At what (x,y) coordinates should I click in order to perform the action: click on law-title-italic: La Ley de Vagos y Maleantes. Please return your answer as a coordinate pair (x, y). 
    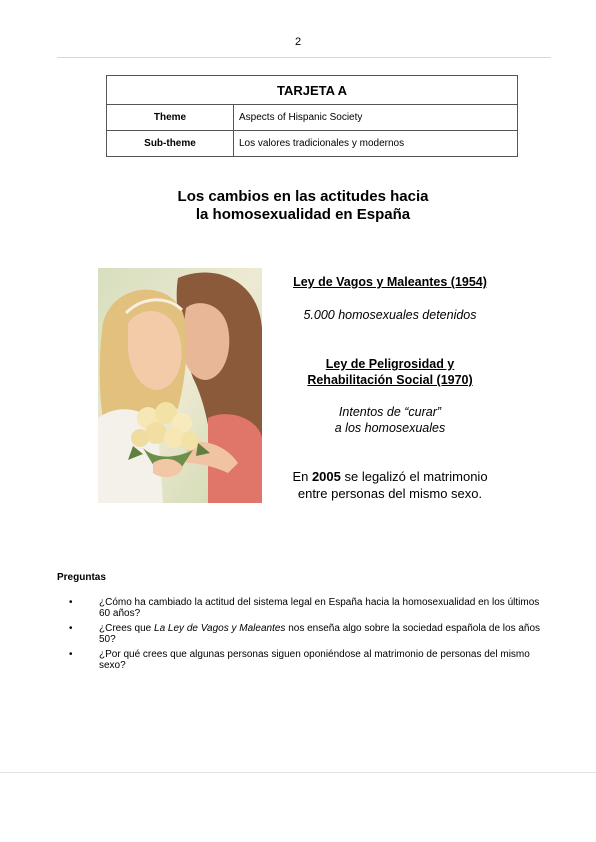
    Looking at the image, I should click on (220, 628).